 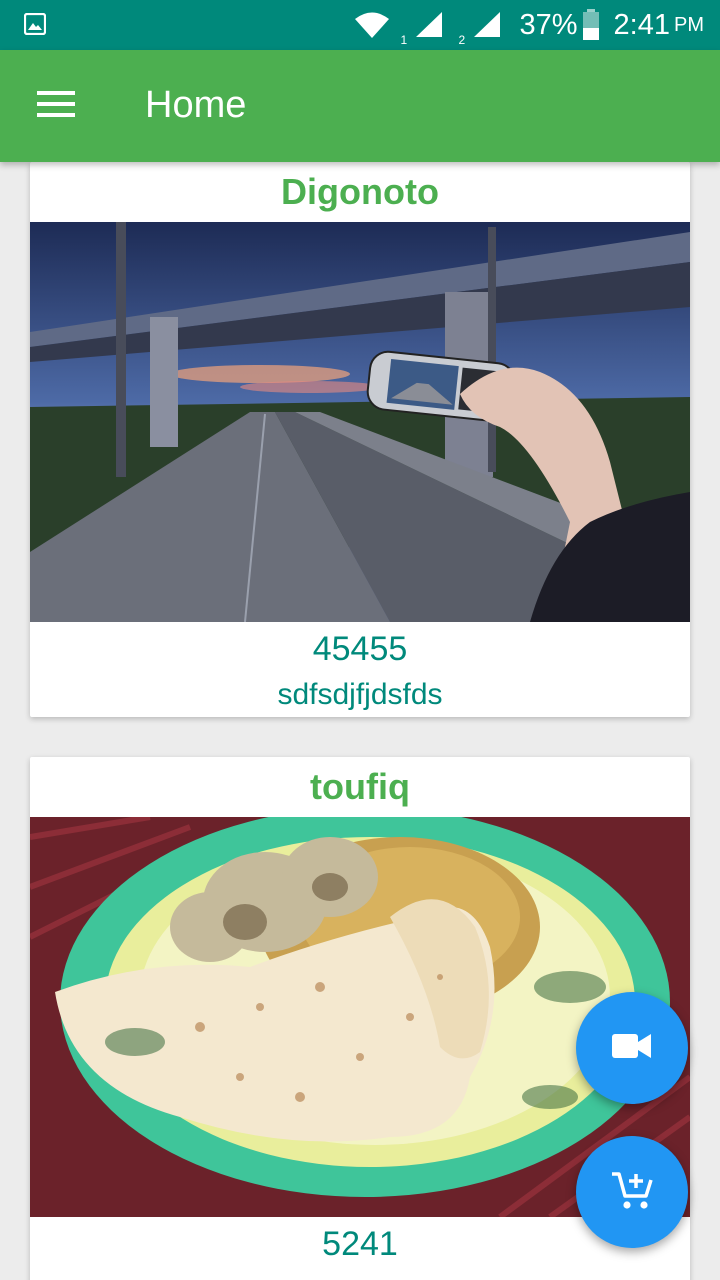 What do you see at coordinates (360, 106) in the screenshot?
I see `app-bar: Home` at bounding box center [360, 106].